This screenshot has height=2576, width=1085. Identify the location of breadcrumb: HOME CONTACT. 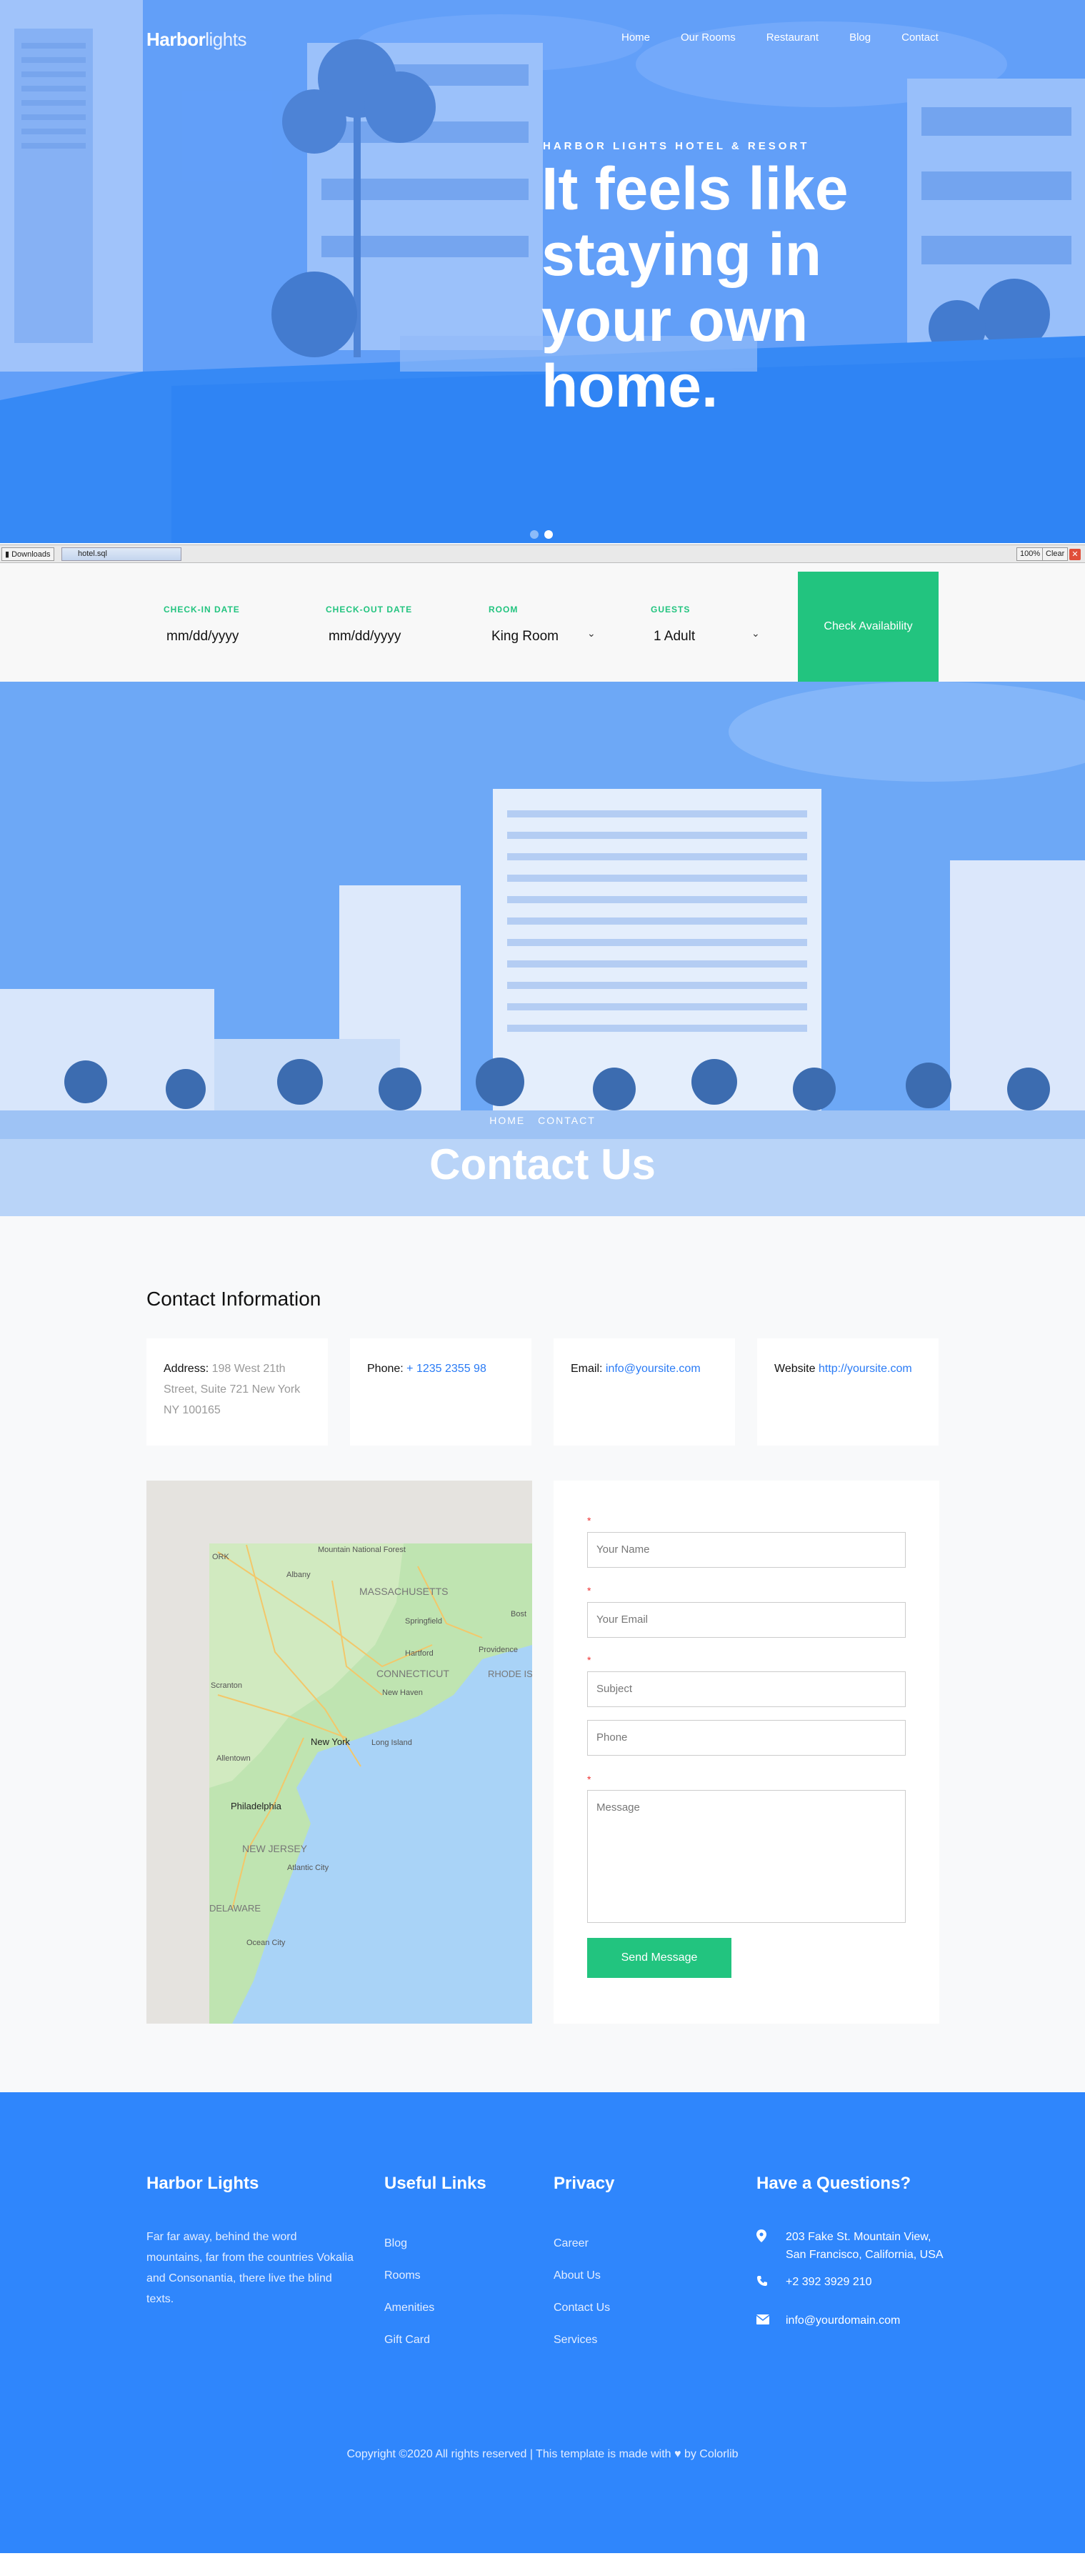
(542, 1120).